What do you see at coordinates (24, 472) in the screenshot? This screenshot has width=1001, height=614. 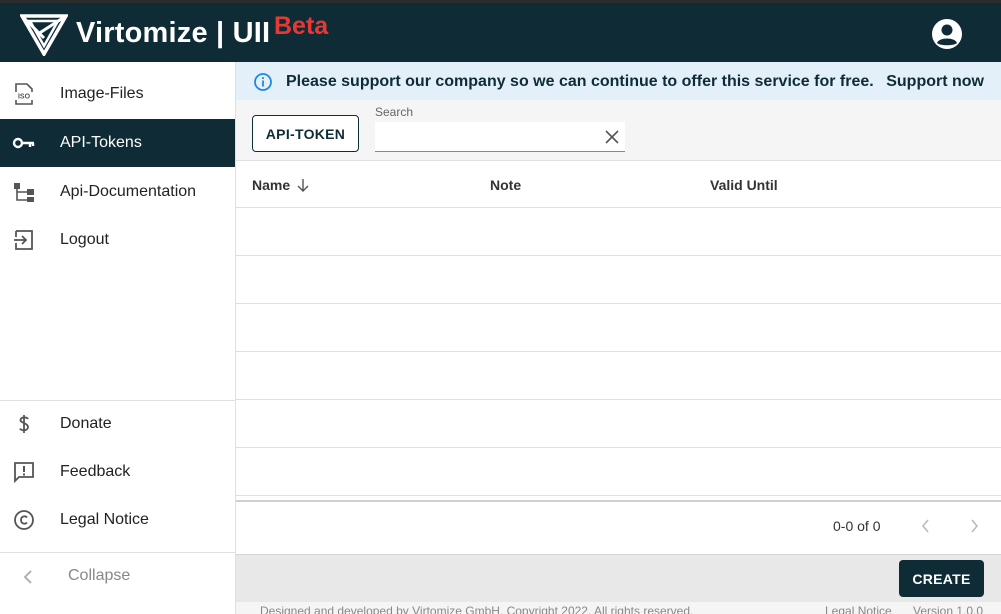 I see `feedback-icon` at bounding box center [24, 472].